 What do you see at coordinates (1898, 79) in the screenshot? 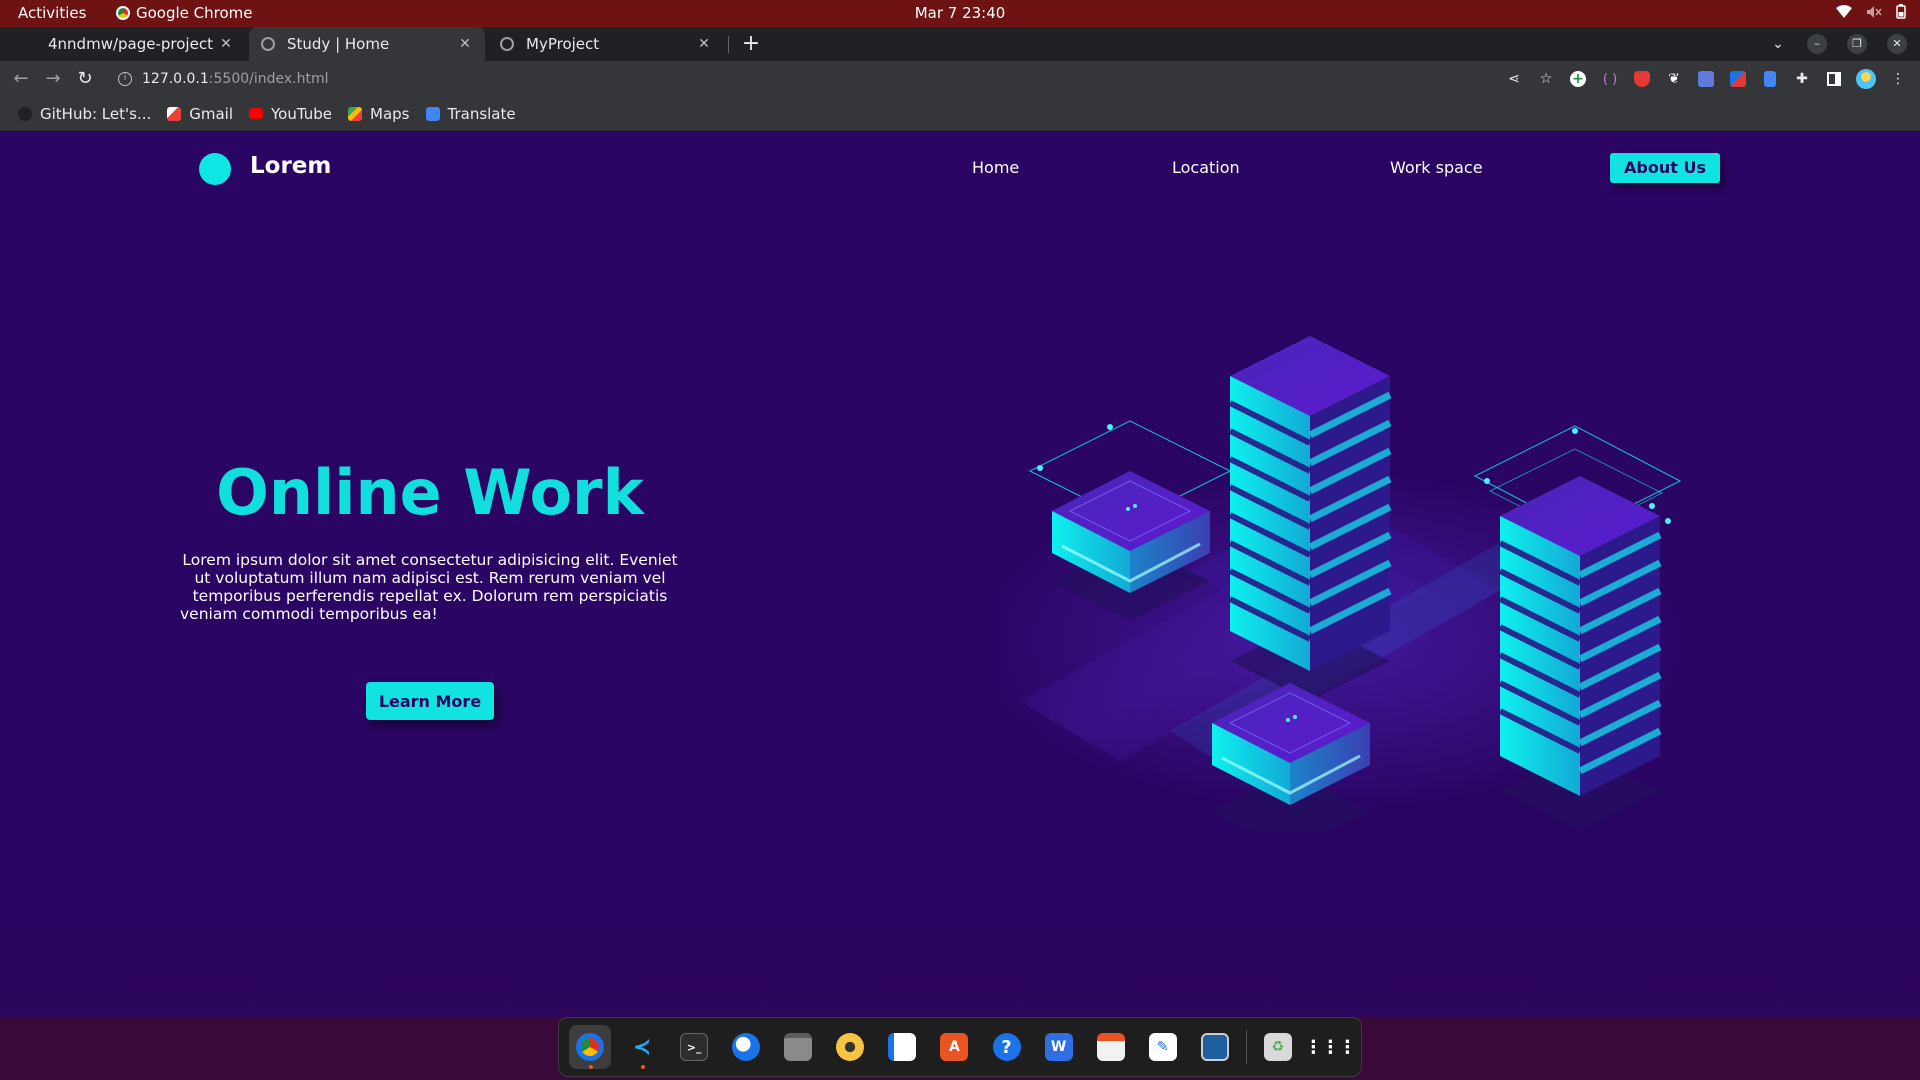
I see `more-menu-icon: ⋮` at bounding box center [1898, 79].